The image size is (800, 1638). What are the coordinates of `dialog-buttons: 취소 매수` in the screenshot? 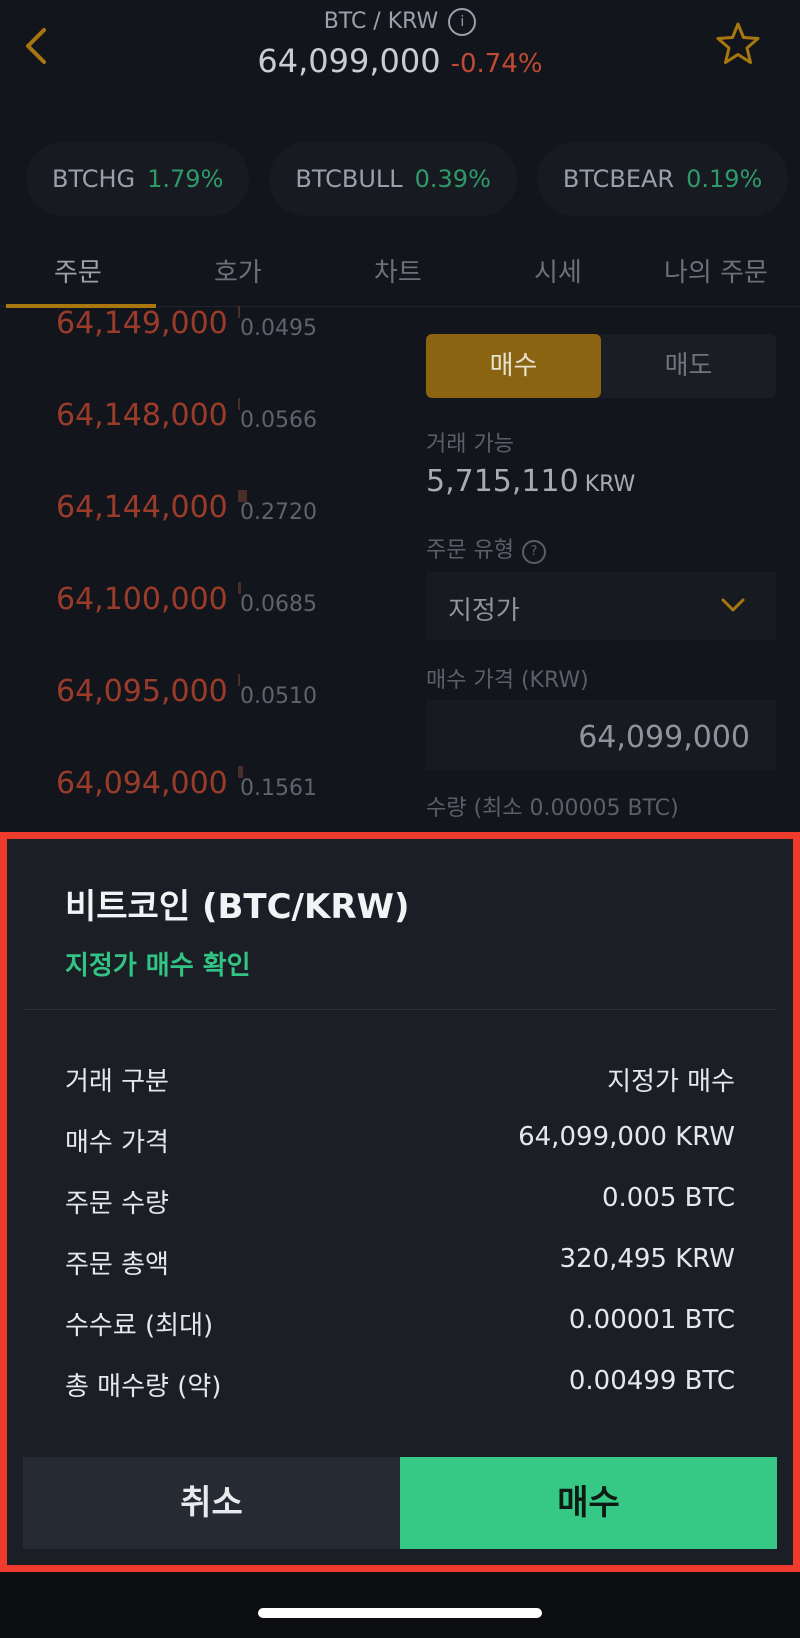 It's located at (400, 1503).